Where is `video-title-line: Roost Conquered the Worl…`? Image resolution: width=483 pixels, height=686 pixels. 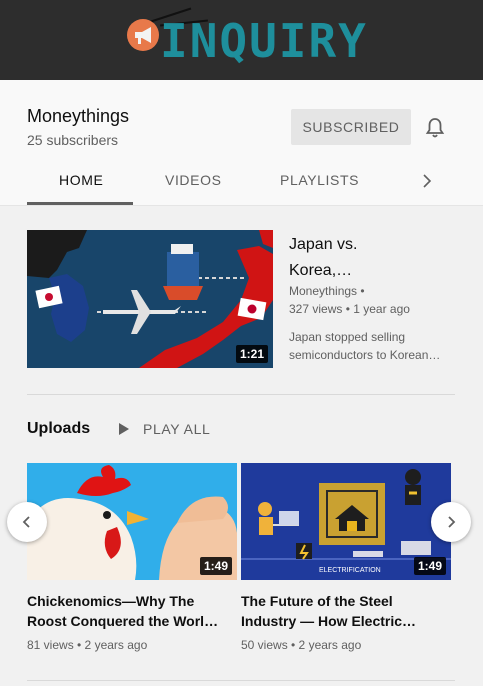
video-title-line: Roost Conquered the Worl… is located at coordinates (123, 621).